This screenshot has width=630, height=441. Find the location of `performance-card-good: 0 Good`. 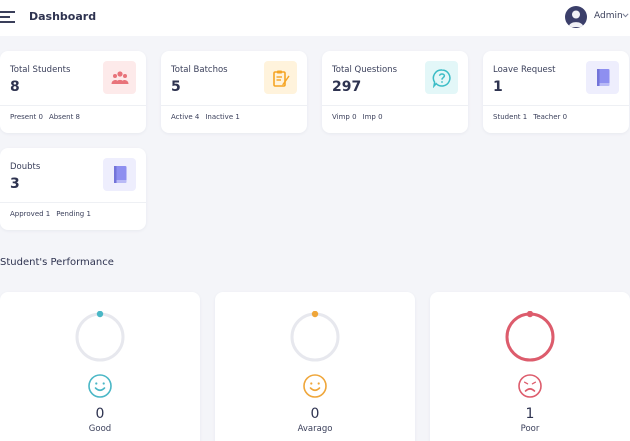

performance-card-good: 0 Good is located at coordinates (100, 366).